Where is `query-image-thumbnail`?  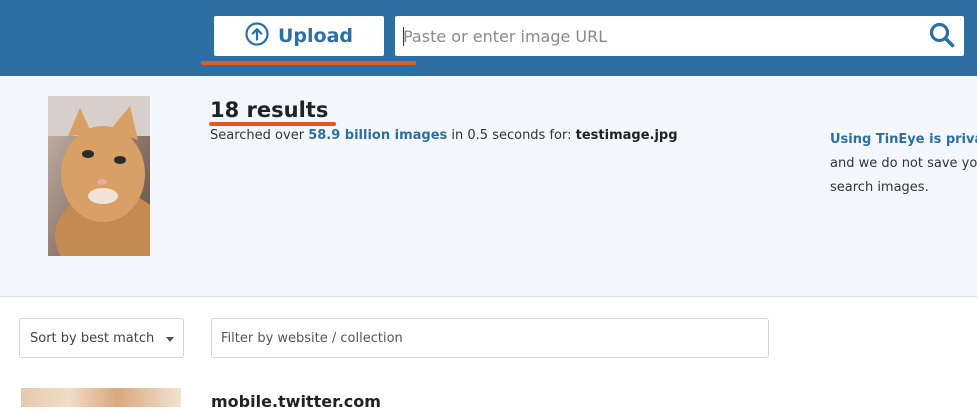
query-image-thumbnail is located at coordinates (99, 176).